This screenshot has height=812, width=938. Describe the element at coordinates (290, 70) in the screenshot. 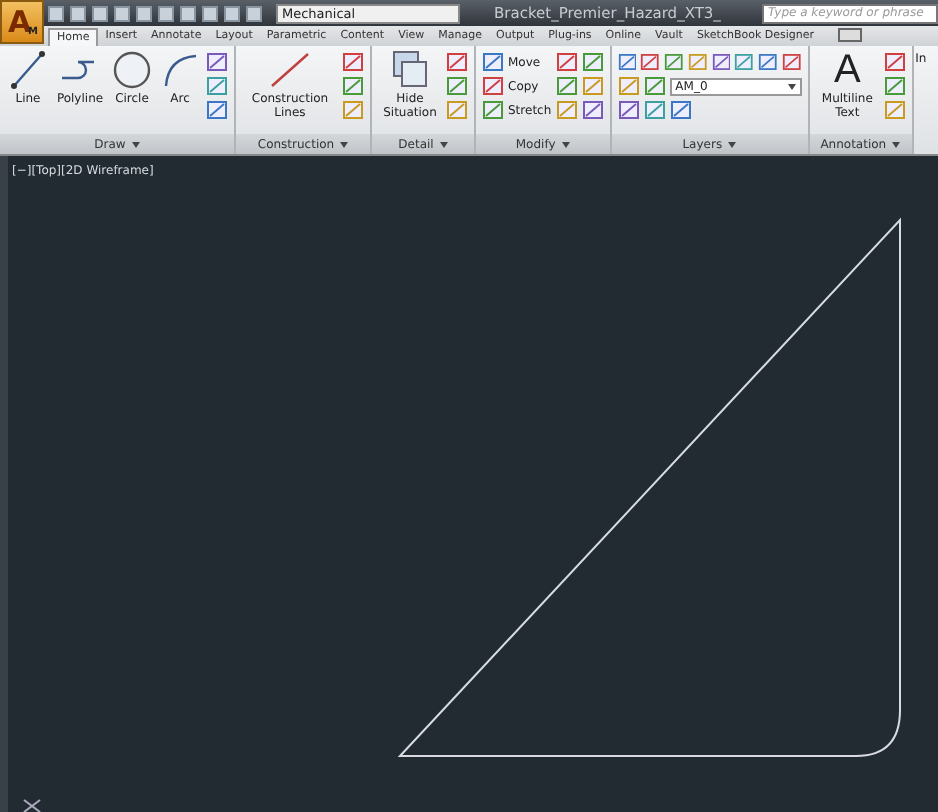

I see `construction-line-icon` at that location.